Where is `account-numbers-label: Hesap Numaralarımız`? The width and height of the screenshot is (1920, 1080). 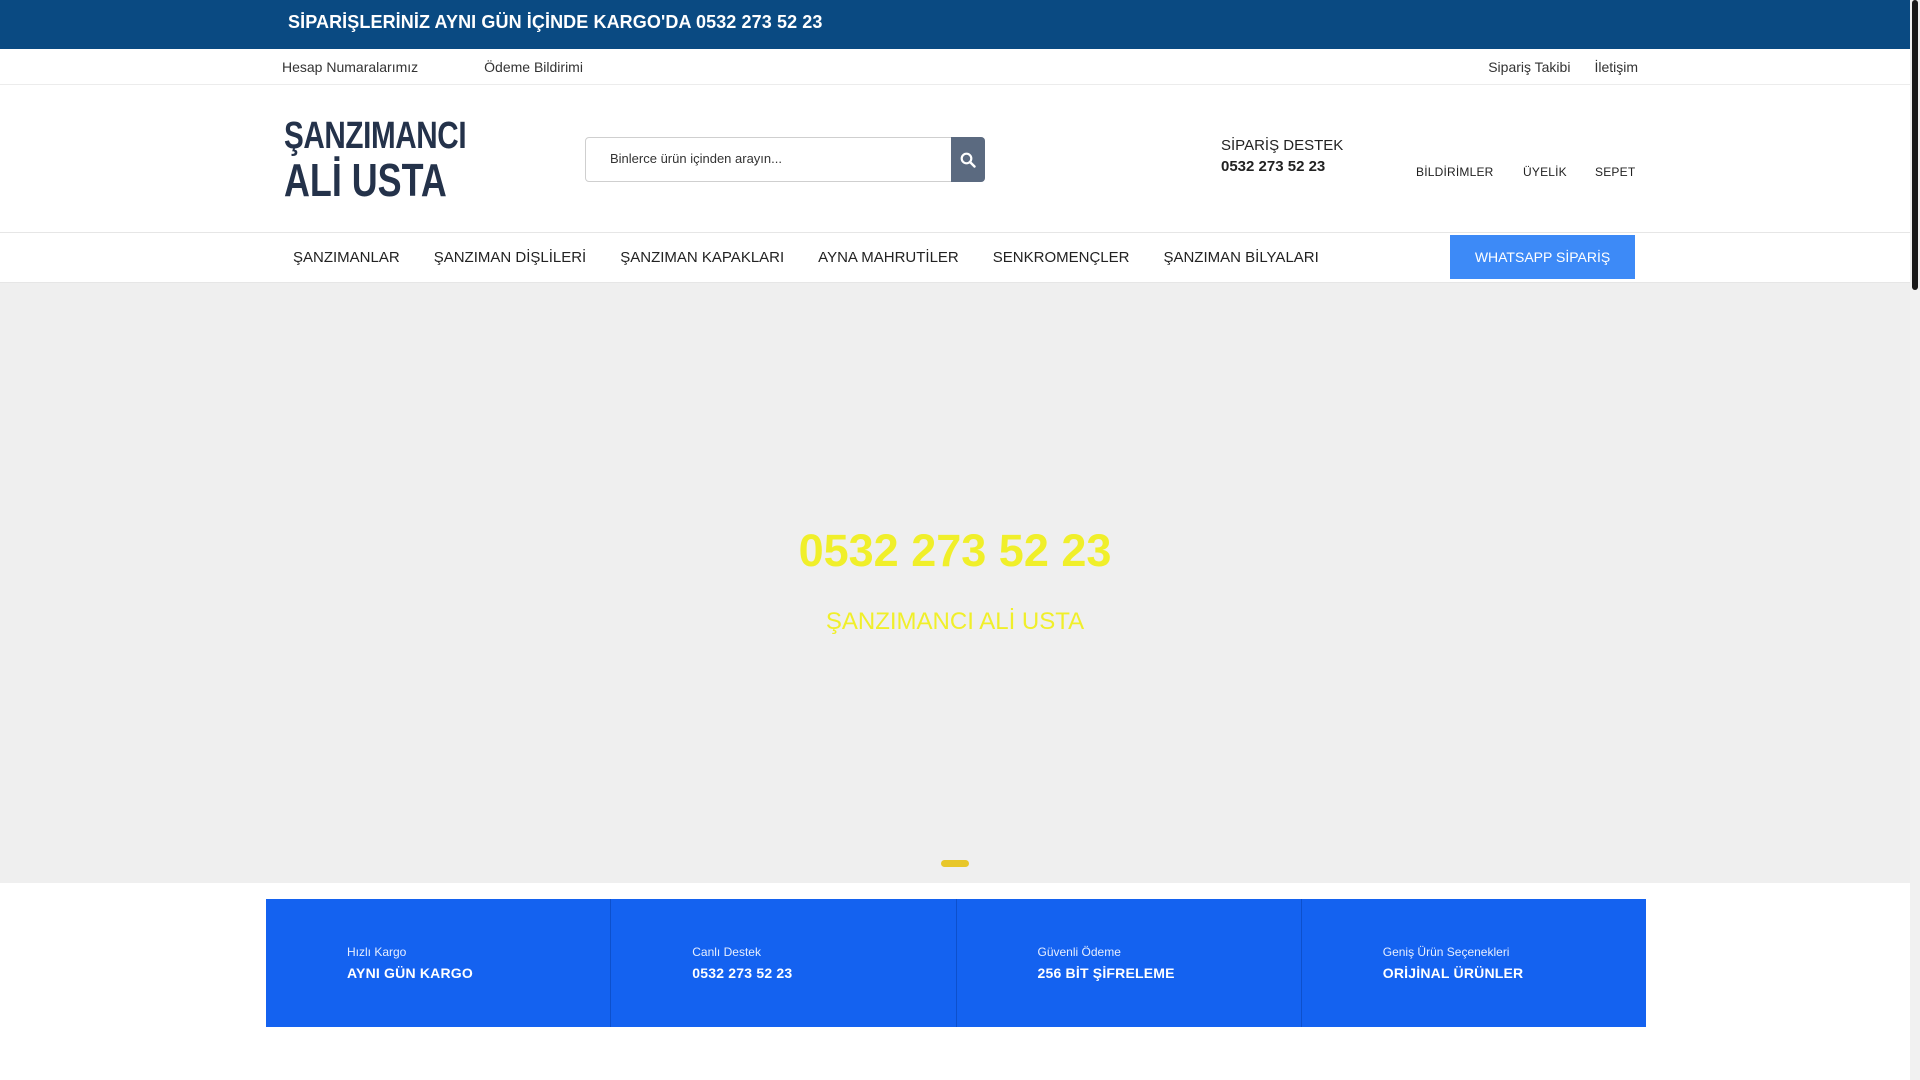
account-numbers-label: Hesap Numaralarımız is located at coordinates (350, 67).